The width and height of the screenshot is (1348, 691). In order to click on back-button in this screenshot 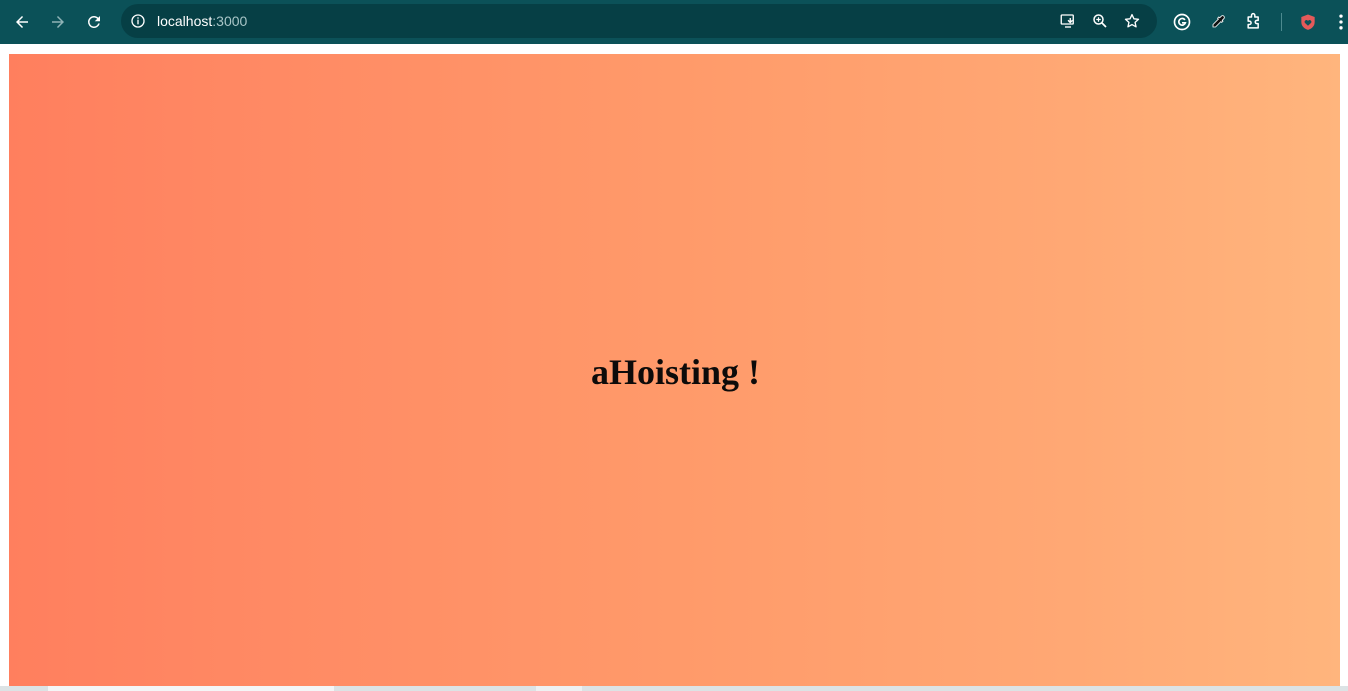, I will do `click(22, 22)`.